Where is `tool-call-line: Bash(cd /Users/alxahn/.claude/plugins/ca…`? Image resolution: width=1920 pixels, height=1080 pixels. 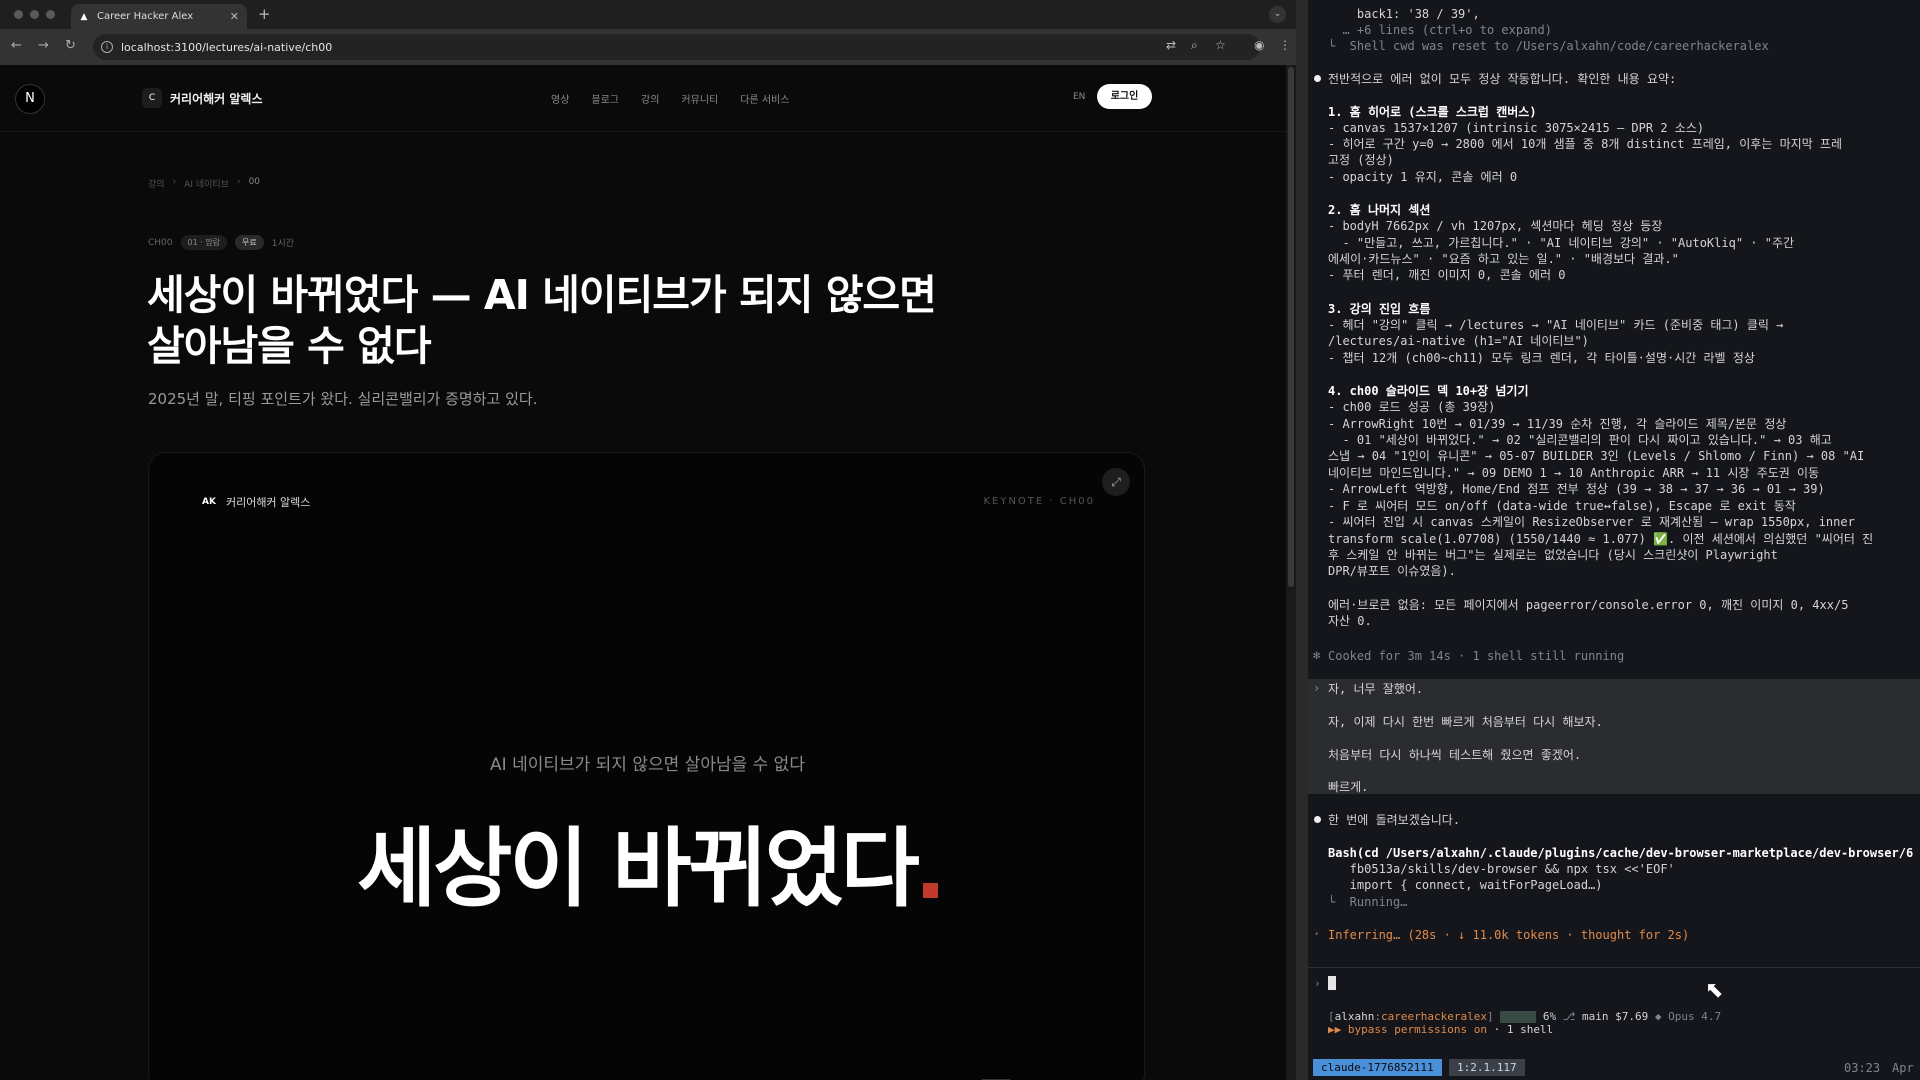
tool-call-line: Bash(cd /Users/alxahn/.claude/plugins/ca… is located at coordinates (1621, 853).